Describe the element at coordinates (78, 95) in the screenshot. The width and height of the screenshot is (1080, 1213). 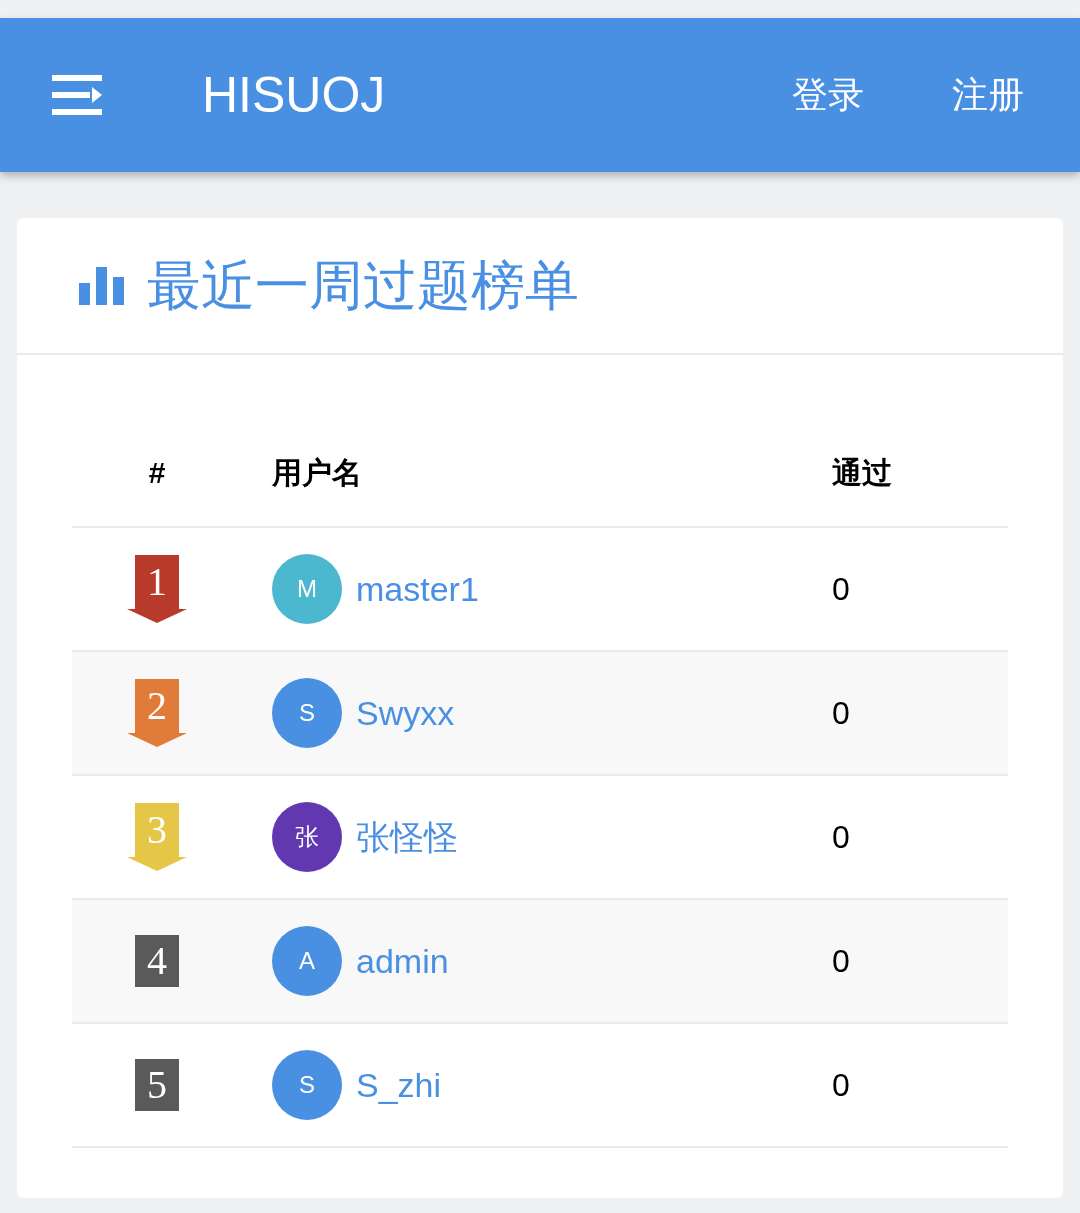
I see `menu-icon` at that location.